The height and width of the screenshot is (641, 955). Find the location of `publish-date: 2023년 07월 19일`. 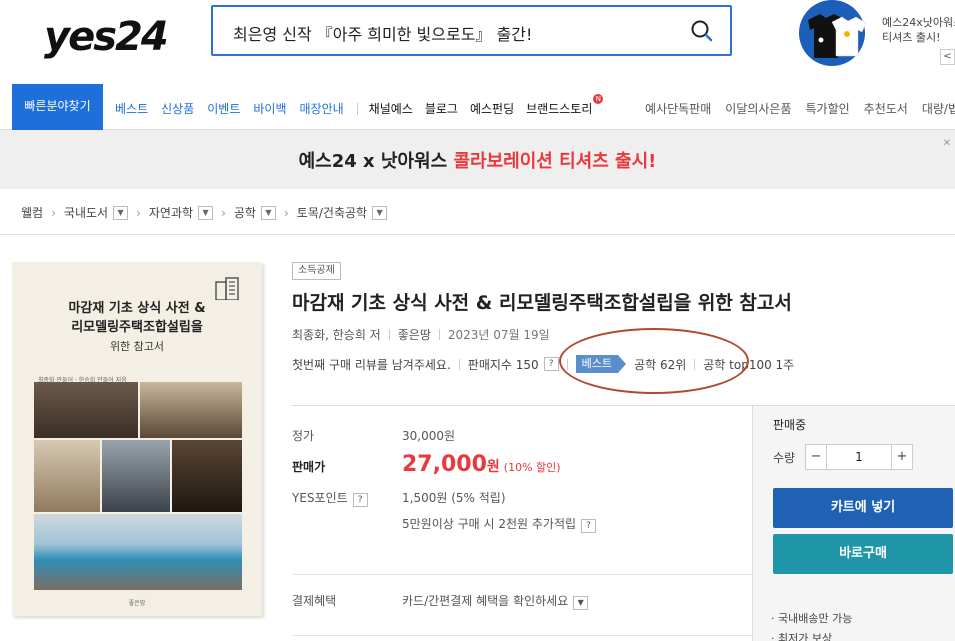

publish-date: 2023년 07월 19일 is located at coordinates (498, 335).